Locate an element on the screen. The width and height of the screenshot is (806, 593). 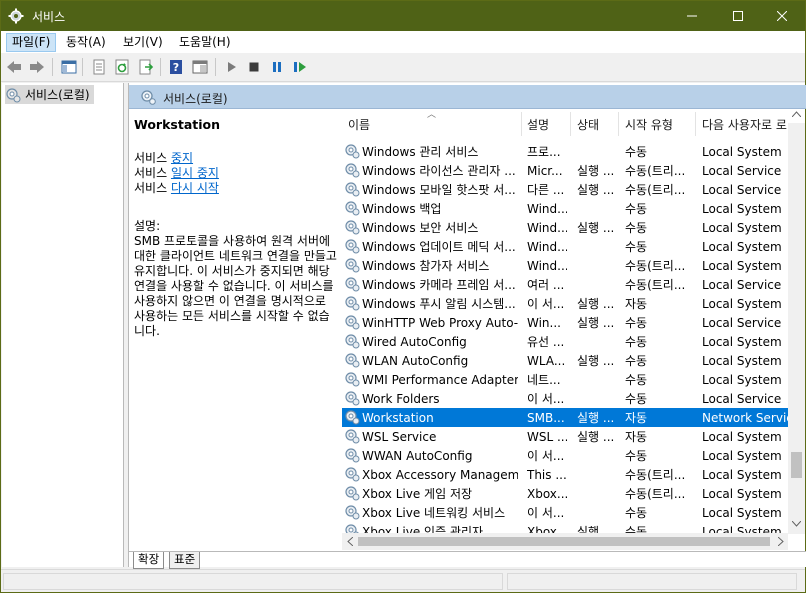
service-status-cell is located at coordinates (597, 456).